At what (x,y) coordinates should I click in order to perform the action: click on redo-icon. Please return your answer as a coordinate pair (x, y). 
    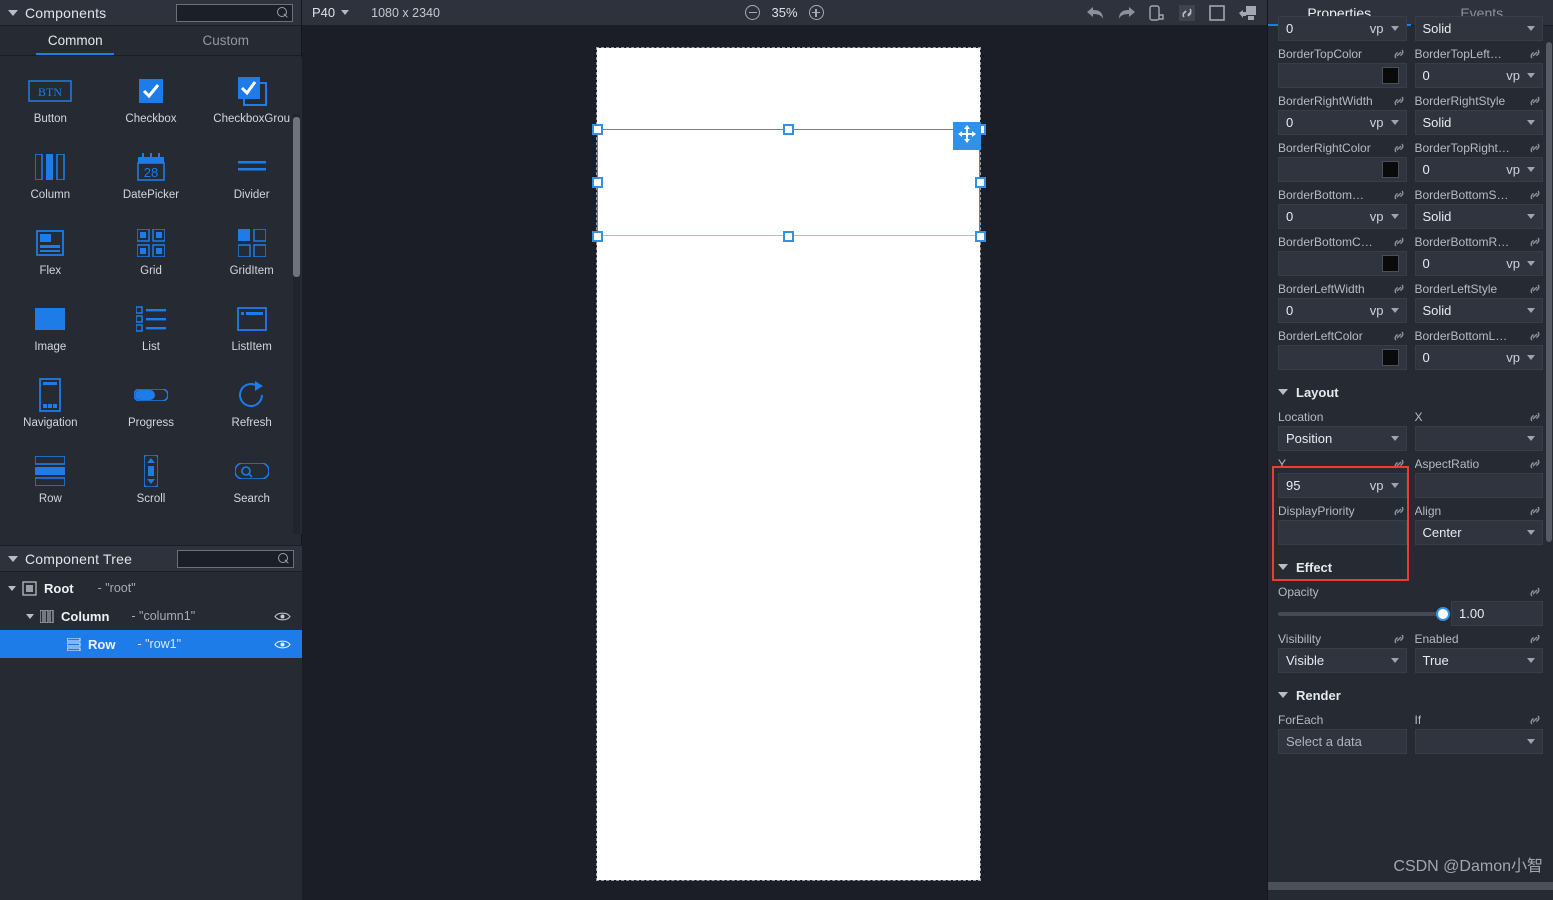
    Looking at the image, I should click on (1126, 12).